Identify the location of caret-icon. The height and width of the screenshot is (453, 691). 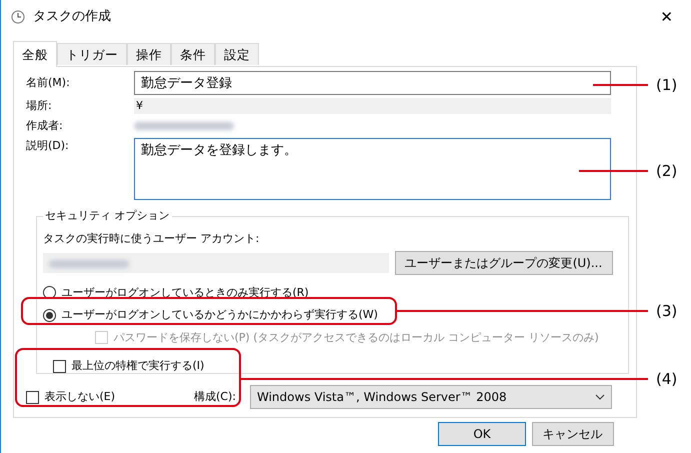
(600, 397).